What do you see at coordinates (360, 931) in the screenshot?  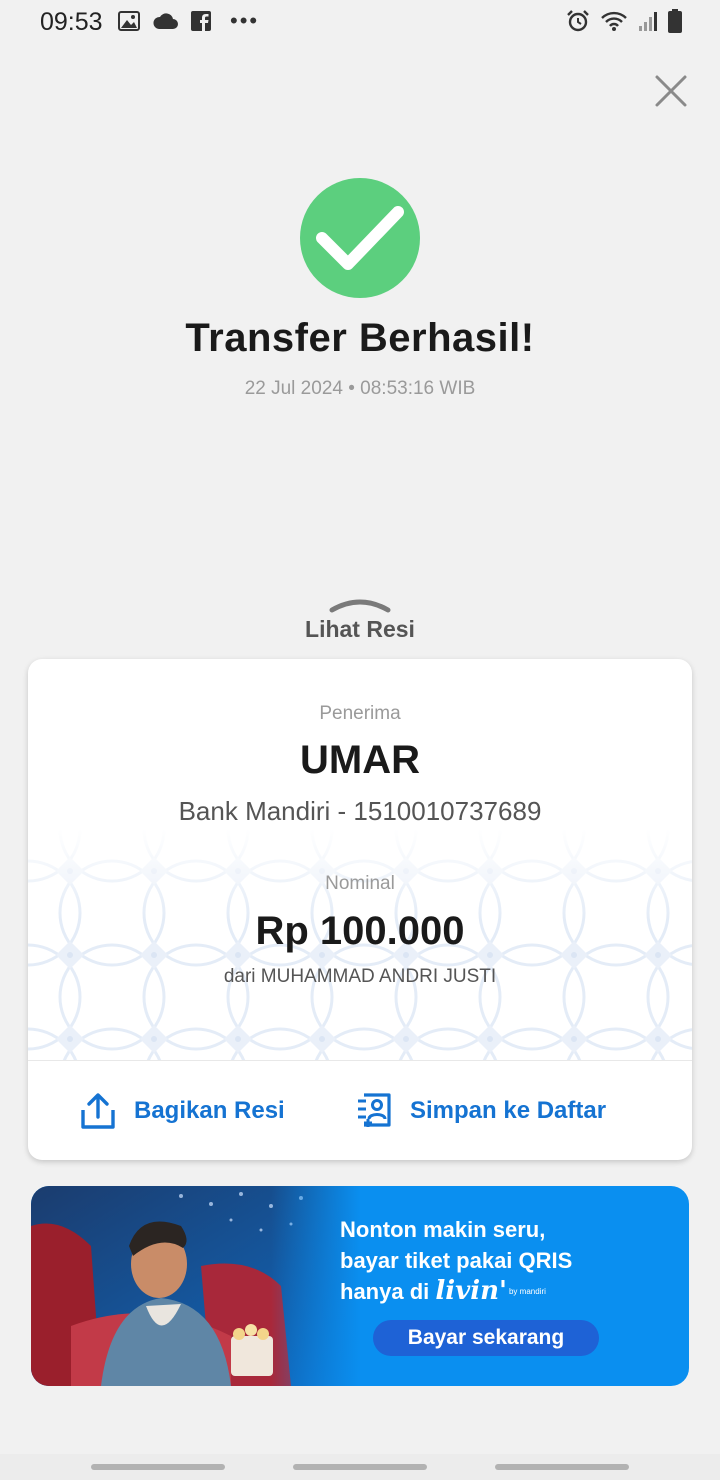 I see `transfer-amount: Rp 100.000` at bounding box center [360, 931].